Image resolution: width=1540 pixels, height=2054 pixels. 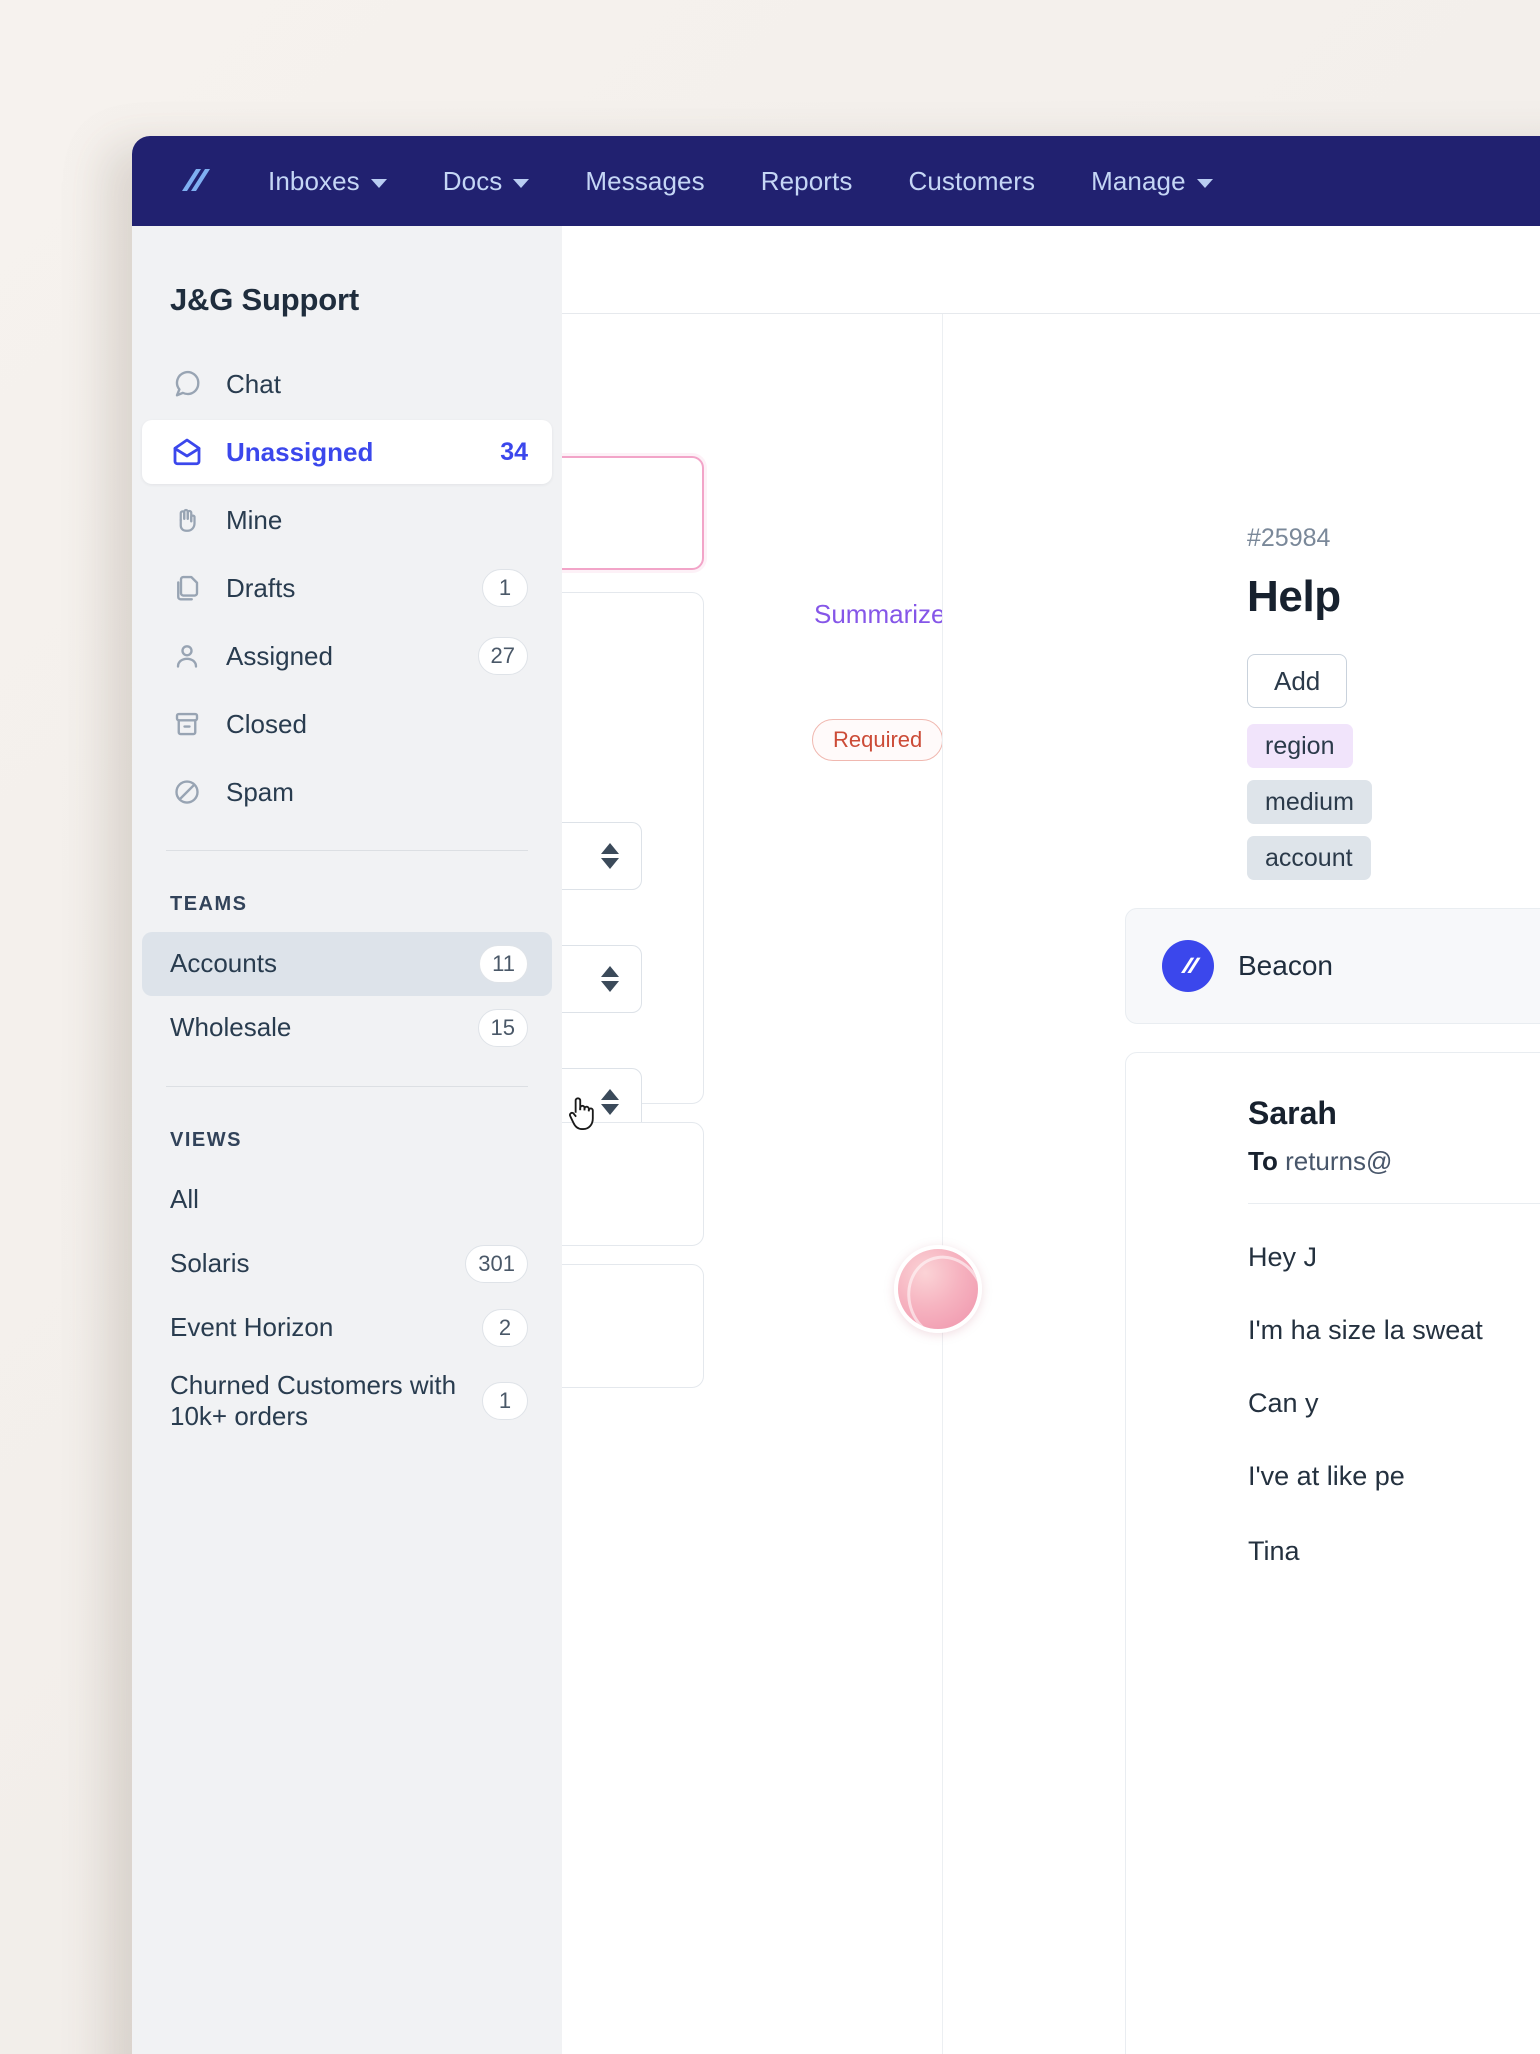 What do you see at coordinates (347, 1328) in the screenshot?
I see `sidebar-item-event-horizon: Event Horizon 2` at bounding box center [347, 1328].